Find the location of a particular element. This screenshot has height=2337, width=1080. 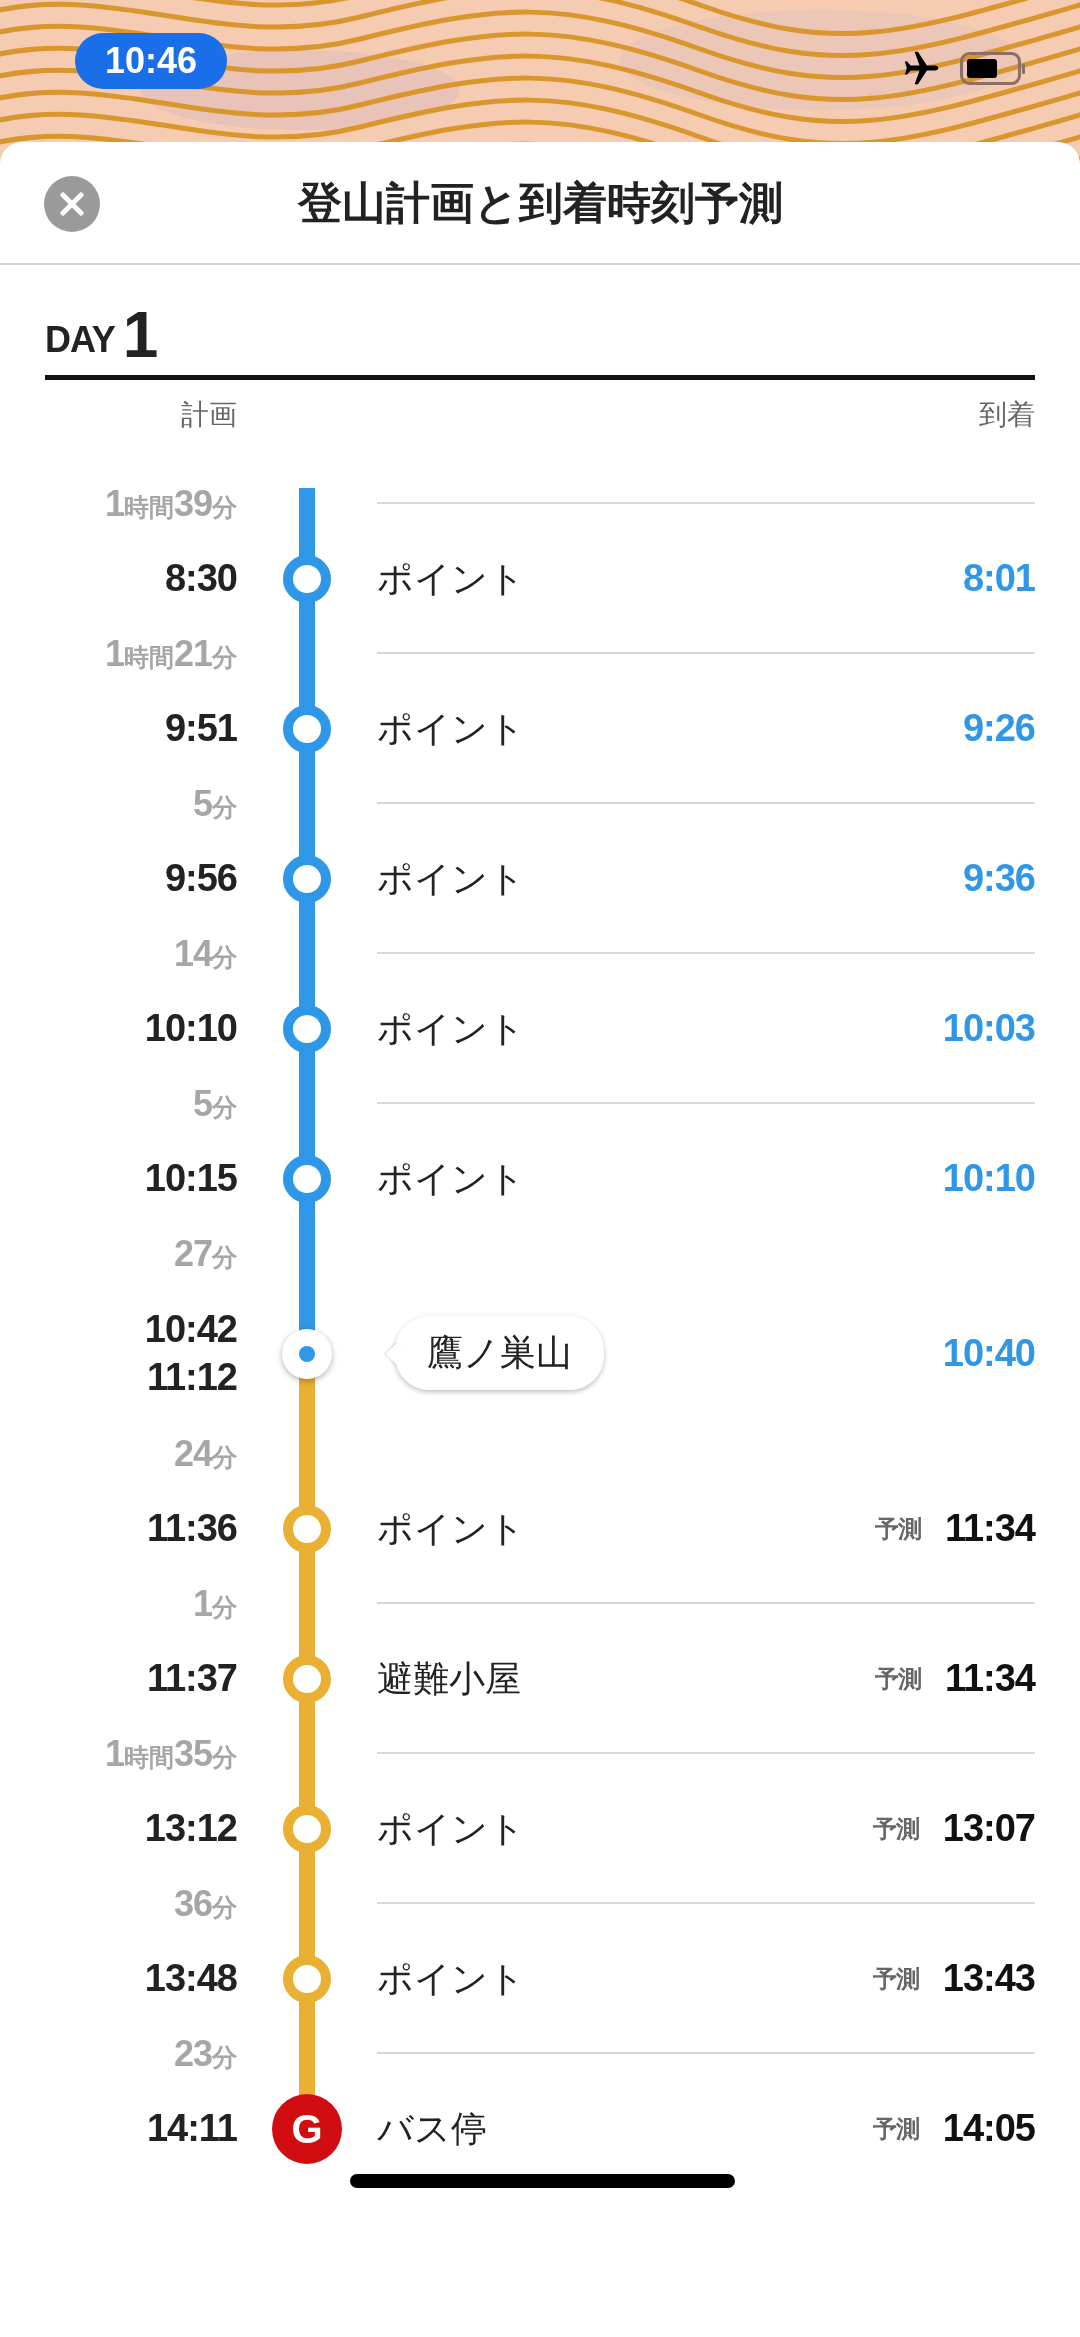

planned-time: 11:12 is located at coordinates (191, 1377).